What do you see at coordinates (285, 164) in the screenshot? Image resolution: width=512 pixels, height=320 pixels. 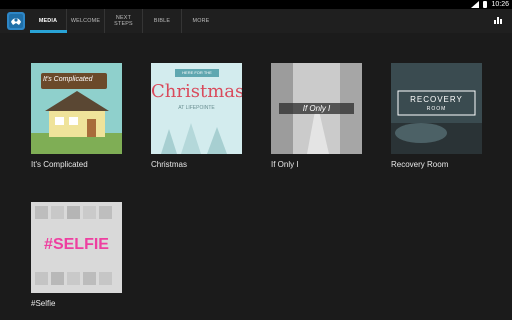 I see `series-title: If Only I` at bounding box center [285, 164].